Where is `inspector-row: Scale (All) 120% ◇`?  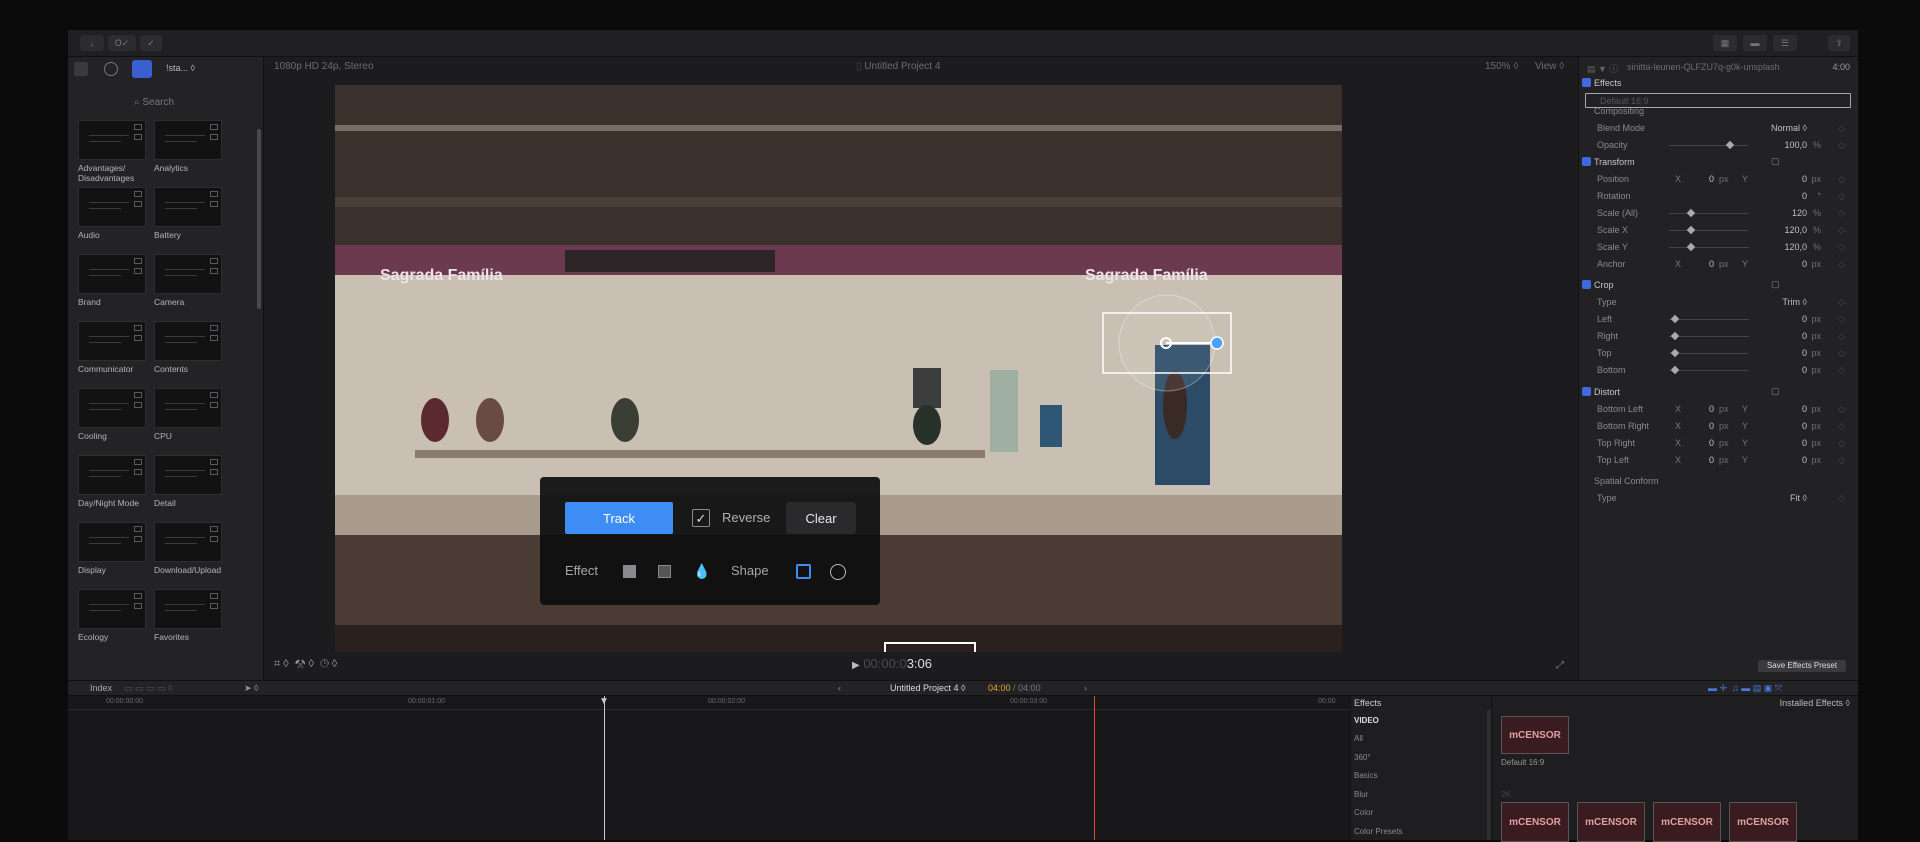
inspector-row: Scale (All) 120% ◇ is located at coordinates (1719, 213).